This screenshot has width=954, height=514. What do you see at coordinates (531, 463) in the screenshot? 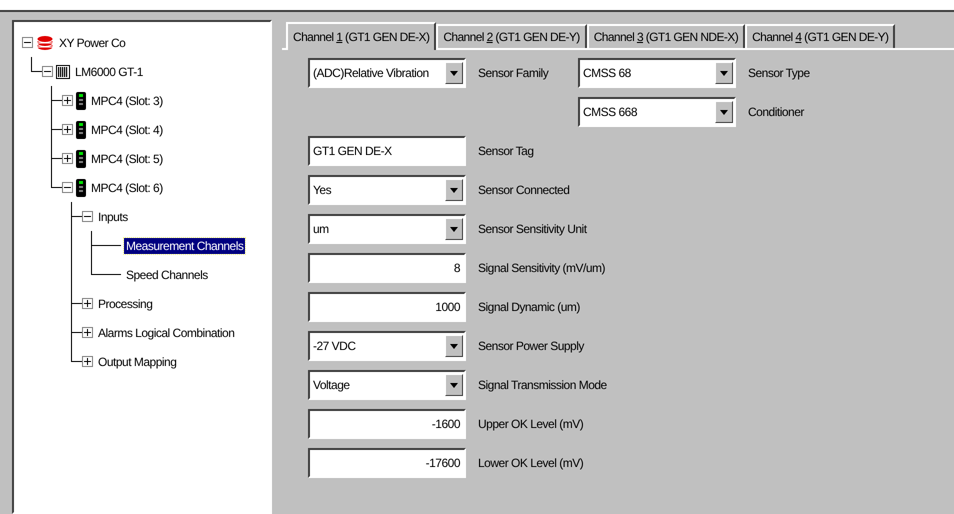
I see `field-label: Lower OK Level (mV)` at bounding box center [531, 463].